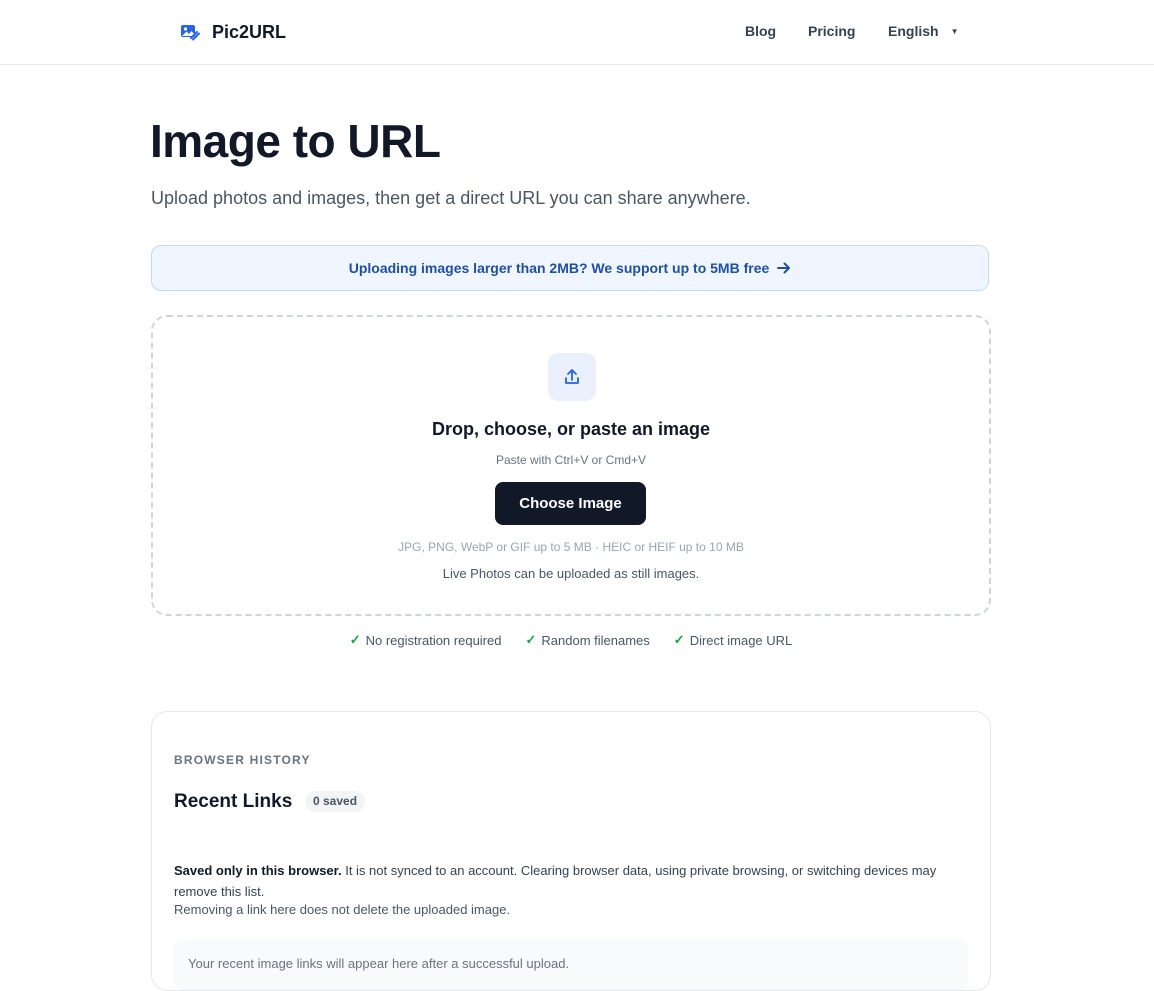 Image resolution: width=1154 pixels, height=991 pixels. Describe the element at coordinates (784, 268) in the screenshot. I see `arrow-right-icon` at that location.